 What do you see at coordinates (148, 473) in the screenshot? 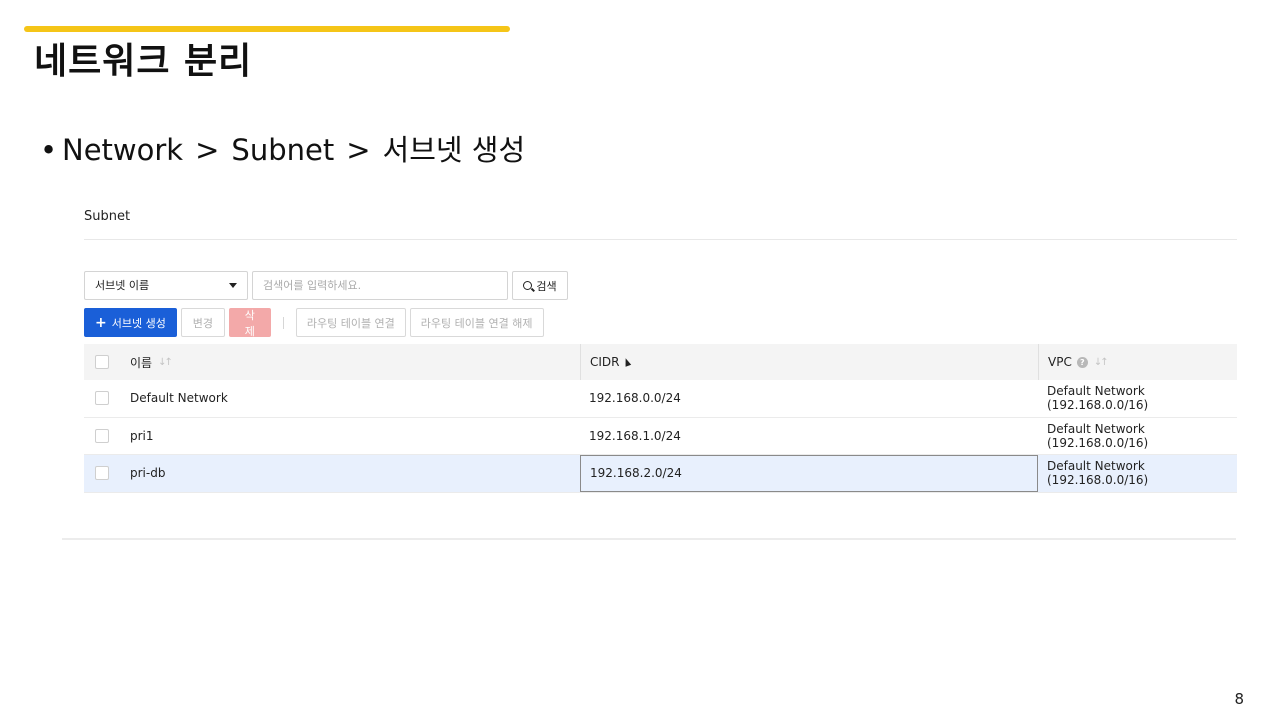
I see `cell-name: pri-db` at bounding box center [148, 473].